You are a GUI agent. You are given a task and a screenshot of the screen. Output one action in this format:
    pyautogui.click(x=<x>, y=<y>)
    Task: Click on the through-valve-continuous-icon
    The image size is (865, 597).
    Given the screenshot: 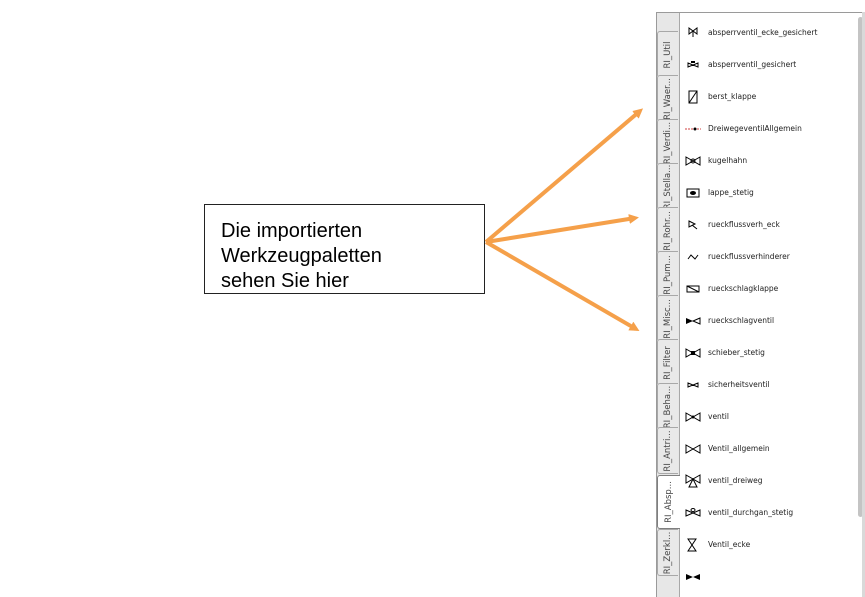 What is the action you would take?
    pyautogui.click(x=693, y=512)
    